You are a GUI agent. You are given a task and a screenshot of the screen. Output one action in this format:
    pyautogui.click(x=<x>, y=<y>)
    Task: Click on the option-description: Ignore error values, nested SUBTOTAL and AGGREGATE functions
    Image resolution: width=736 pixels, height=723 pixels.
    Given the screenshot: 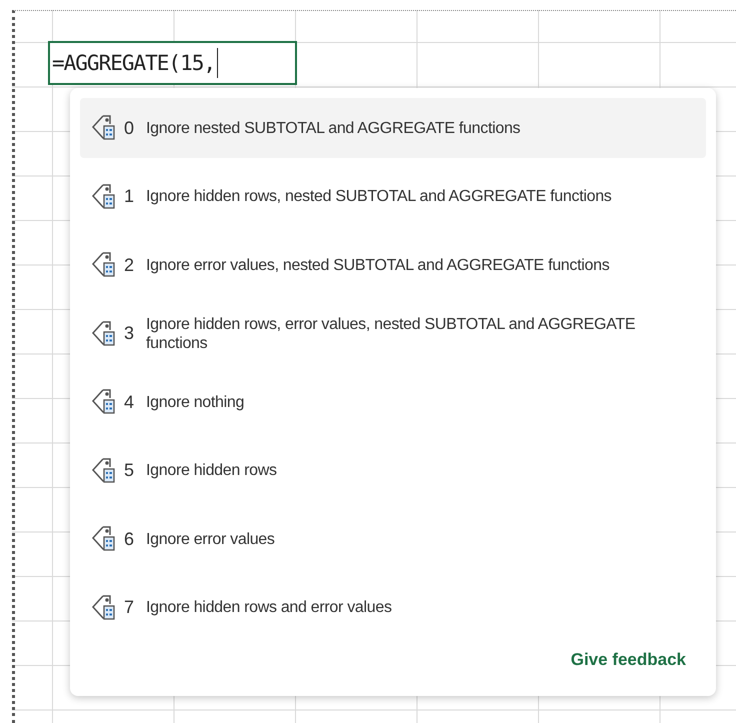 What is the action you would take?
    pyautogui.click(x=378, y=265)
    